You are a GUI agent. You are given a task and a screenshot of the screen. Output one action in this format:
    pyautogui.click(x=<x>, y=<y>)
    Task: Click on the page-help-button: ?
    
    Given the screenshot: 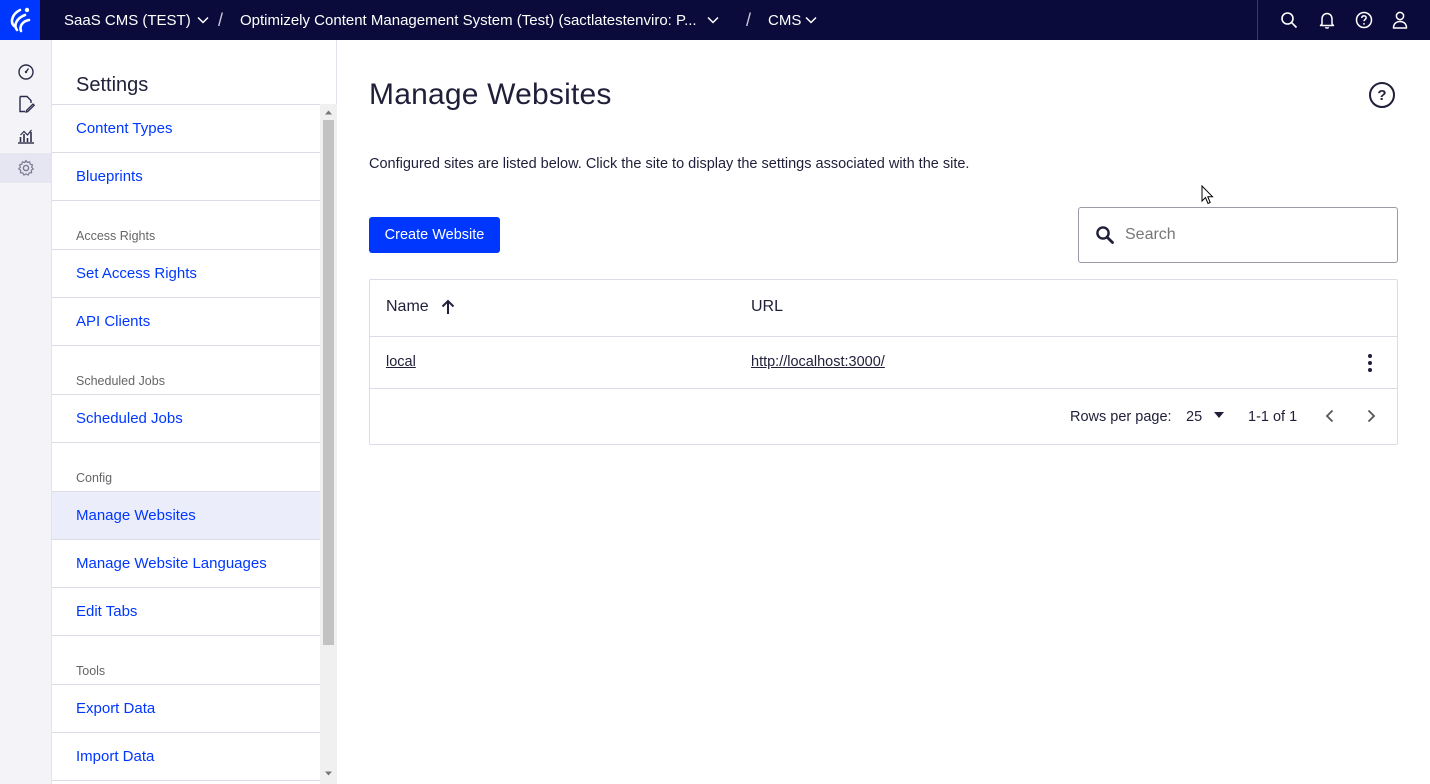 What is the action you would take?
    pyautogui.click(x=1382, y=95)
    